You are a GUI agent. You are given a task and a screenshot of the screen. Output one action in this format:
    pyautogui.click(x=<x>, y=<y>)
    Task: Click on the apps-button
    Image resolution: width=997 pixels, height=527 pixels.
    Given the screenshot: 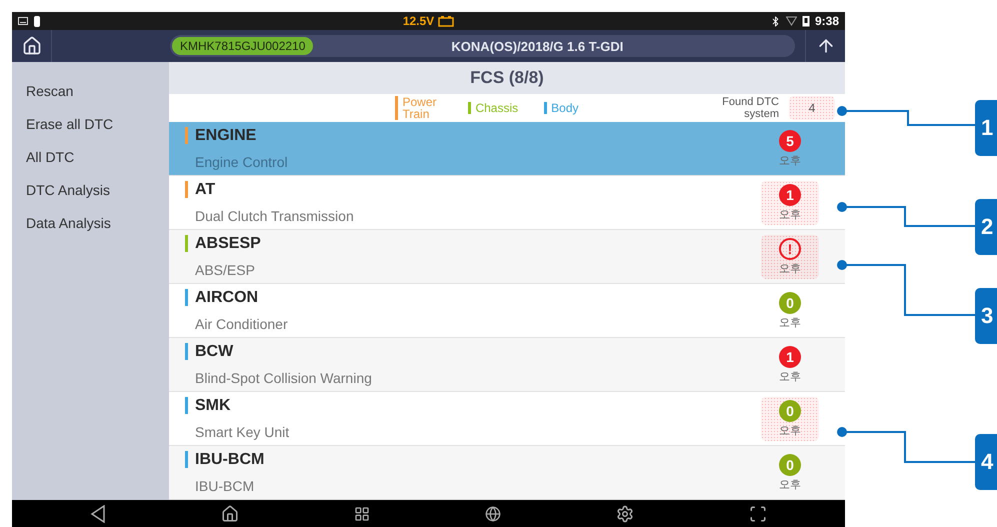 What is the action you would take?
    pyautogui.click(x=362, y=514)
    